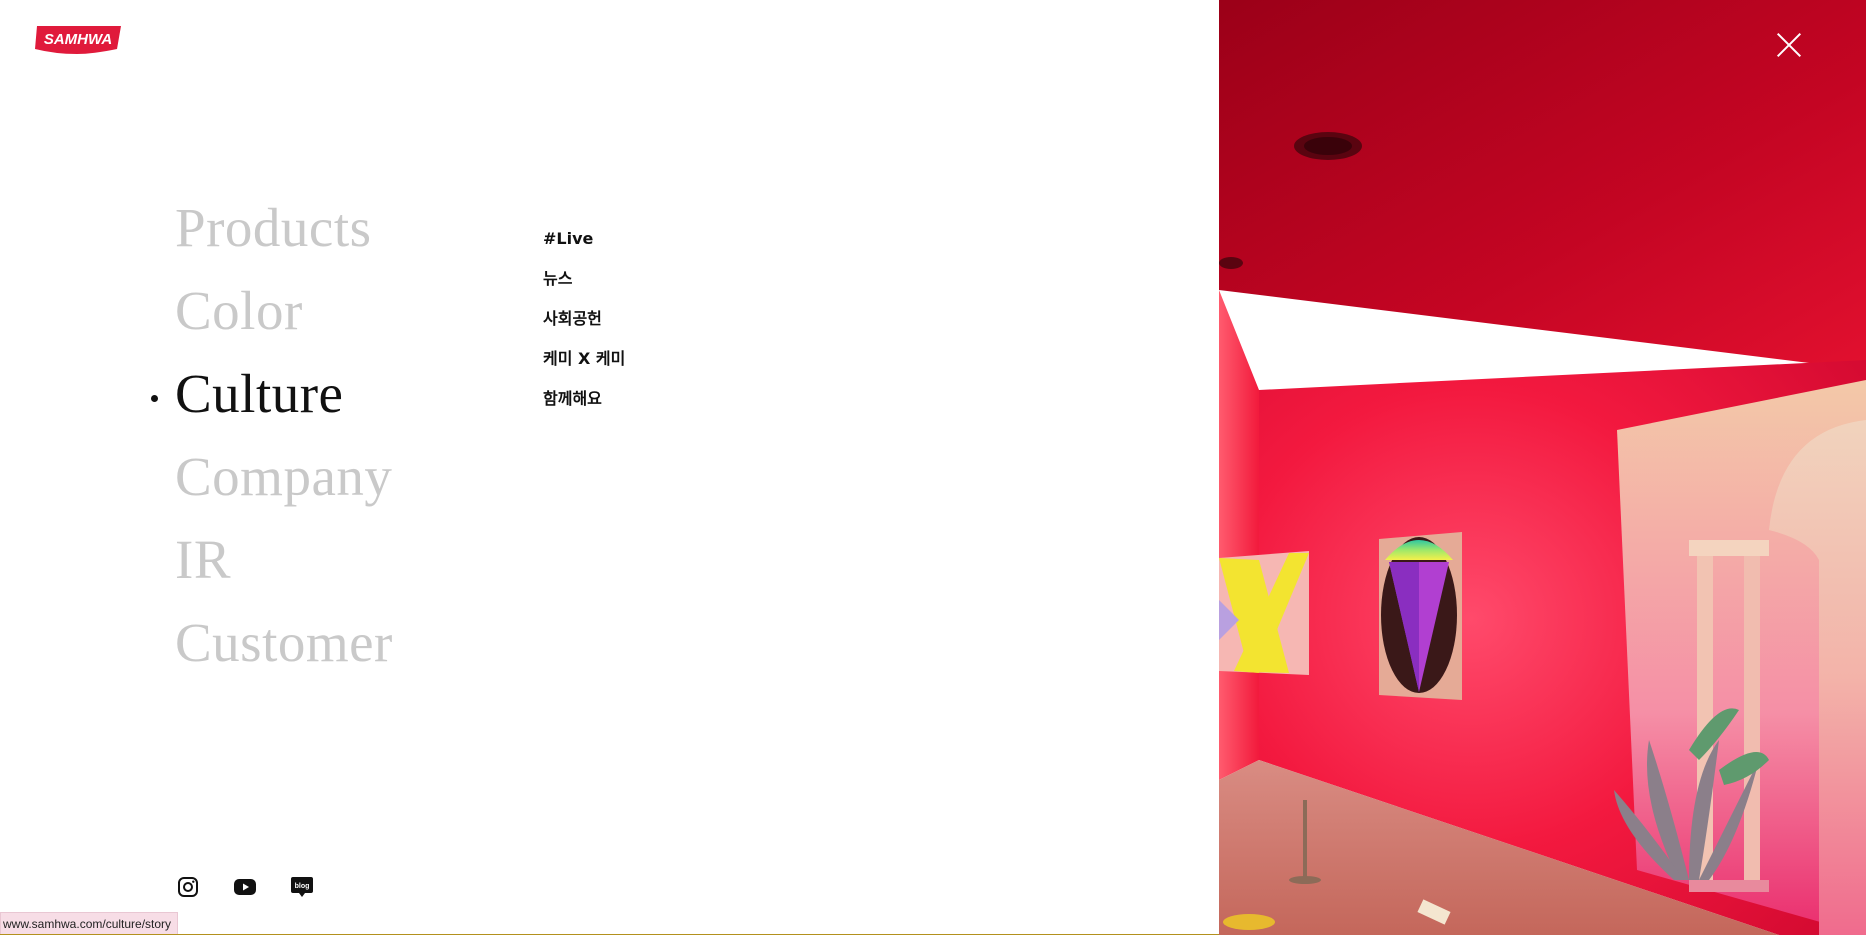 This screenshot has width=1866, height=935. I want to click on youtube-icon, so click(245, 887).